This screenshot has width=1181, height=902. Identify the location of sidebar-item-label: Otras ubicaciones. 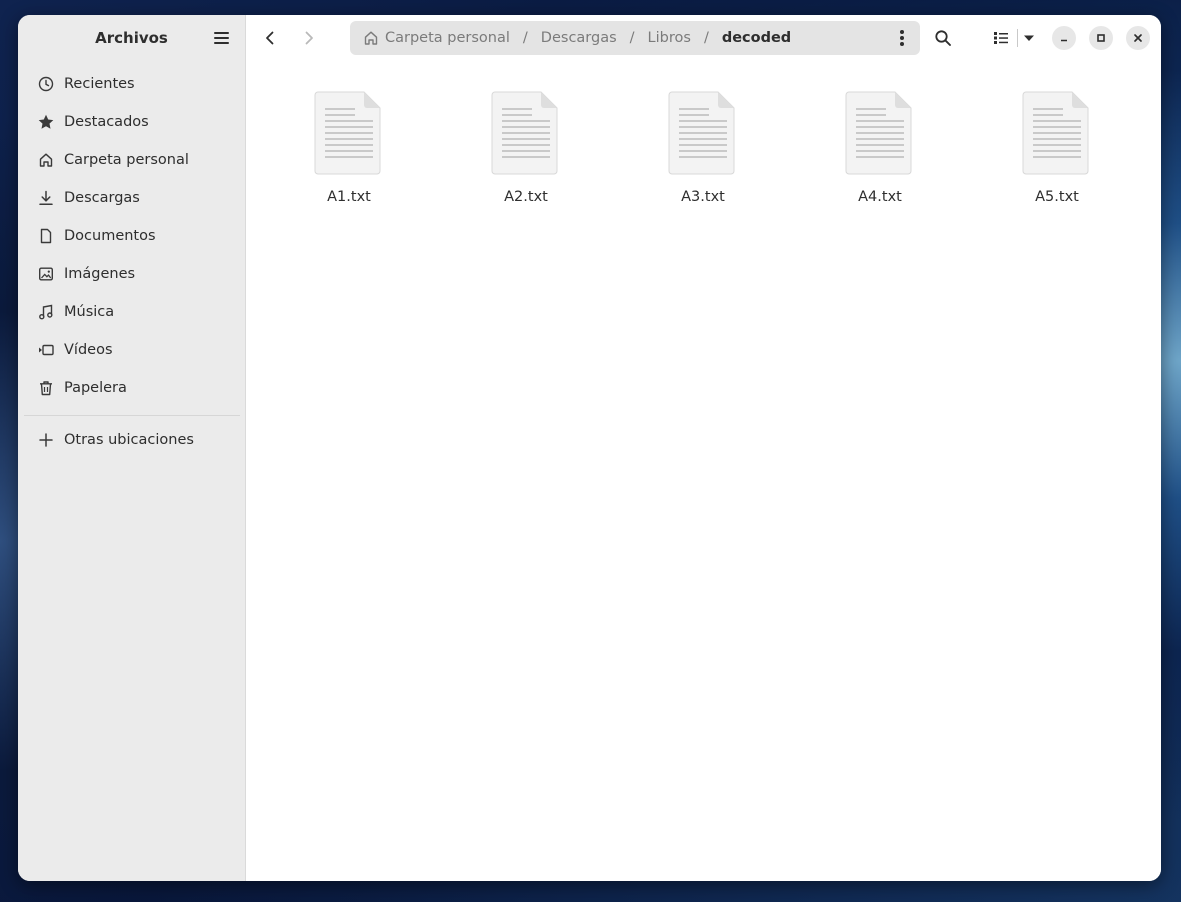
(129, 440).